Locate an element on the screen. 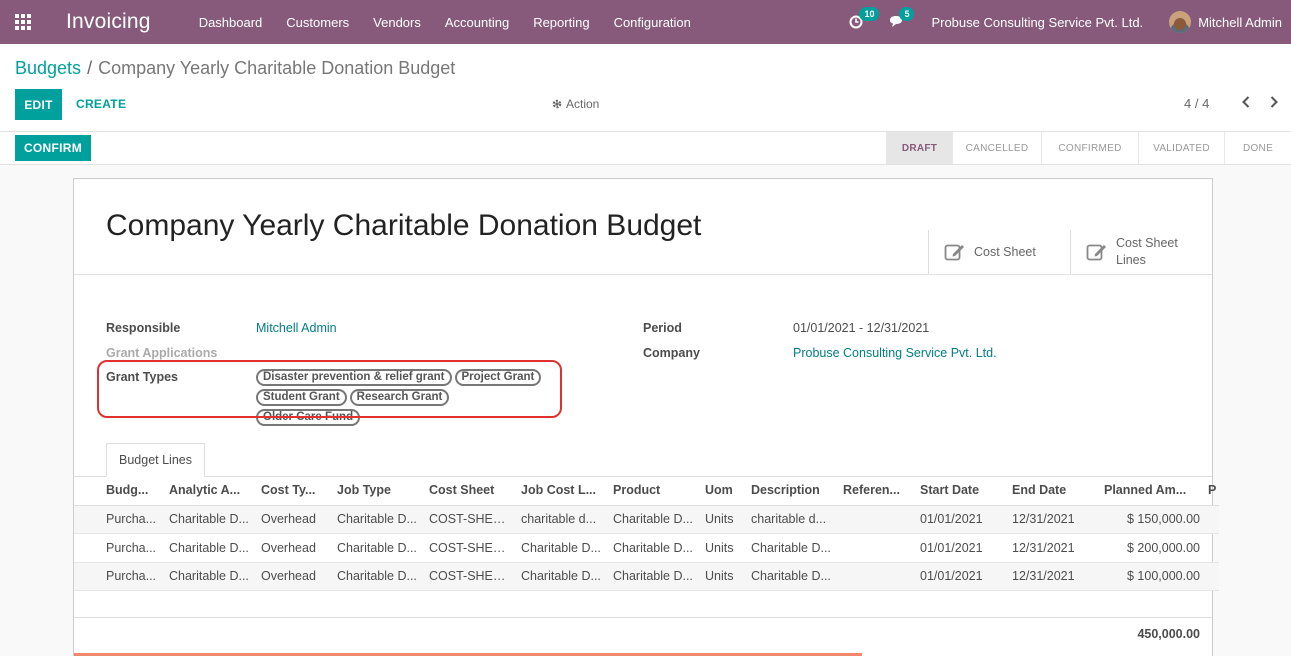  app-brand: Invoicing is located at coordinates (108, 22).